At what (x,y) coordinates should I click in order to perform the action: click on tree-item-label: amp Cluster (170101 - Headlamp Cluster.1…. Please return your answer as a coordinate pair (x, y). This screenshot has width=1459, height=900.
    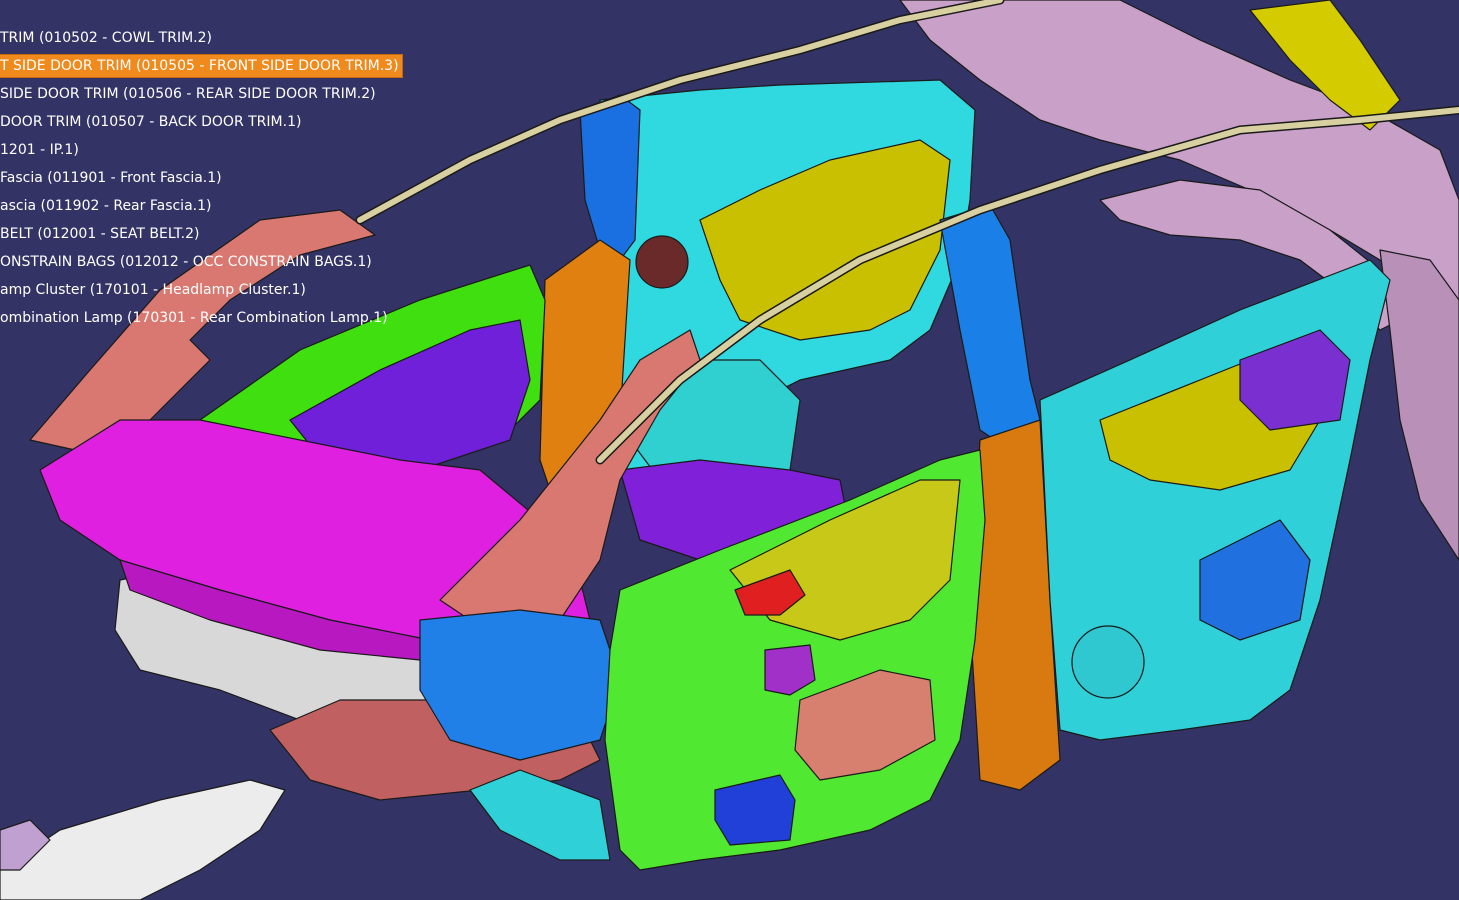
    Looking at the image, I should click on (153, 290).